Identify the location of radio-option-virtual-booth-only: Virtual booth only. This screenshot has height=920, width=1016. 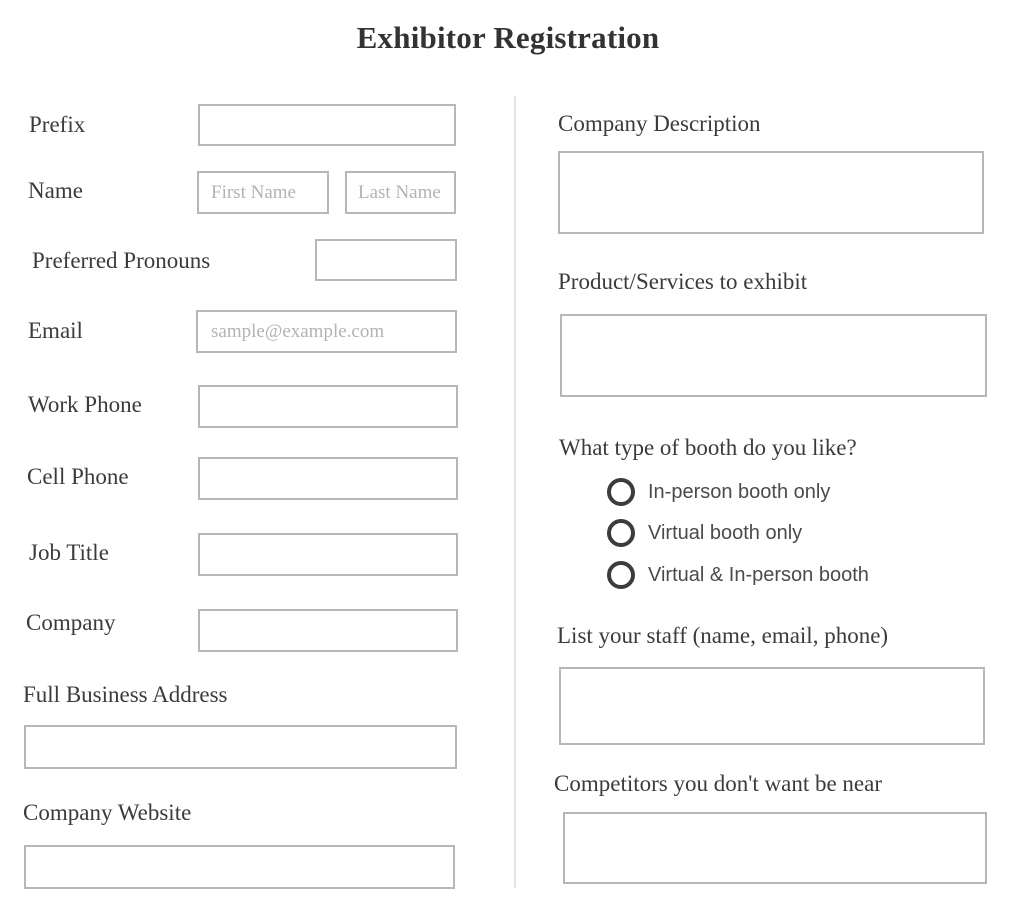
(704, 533).